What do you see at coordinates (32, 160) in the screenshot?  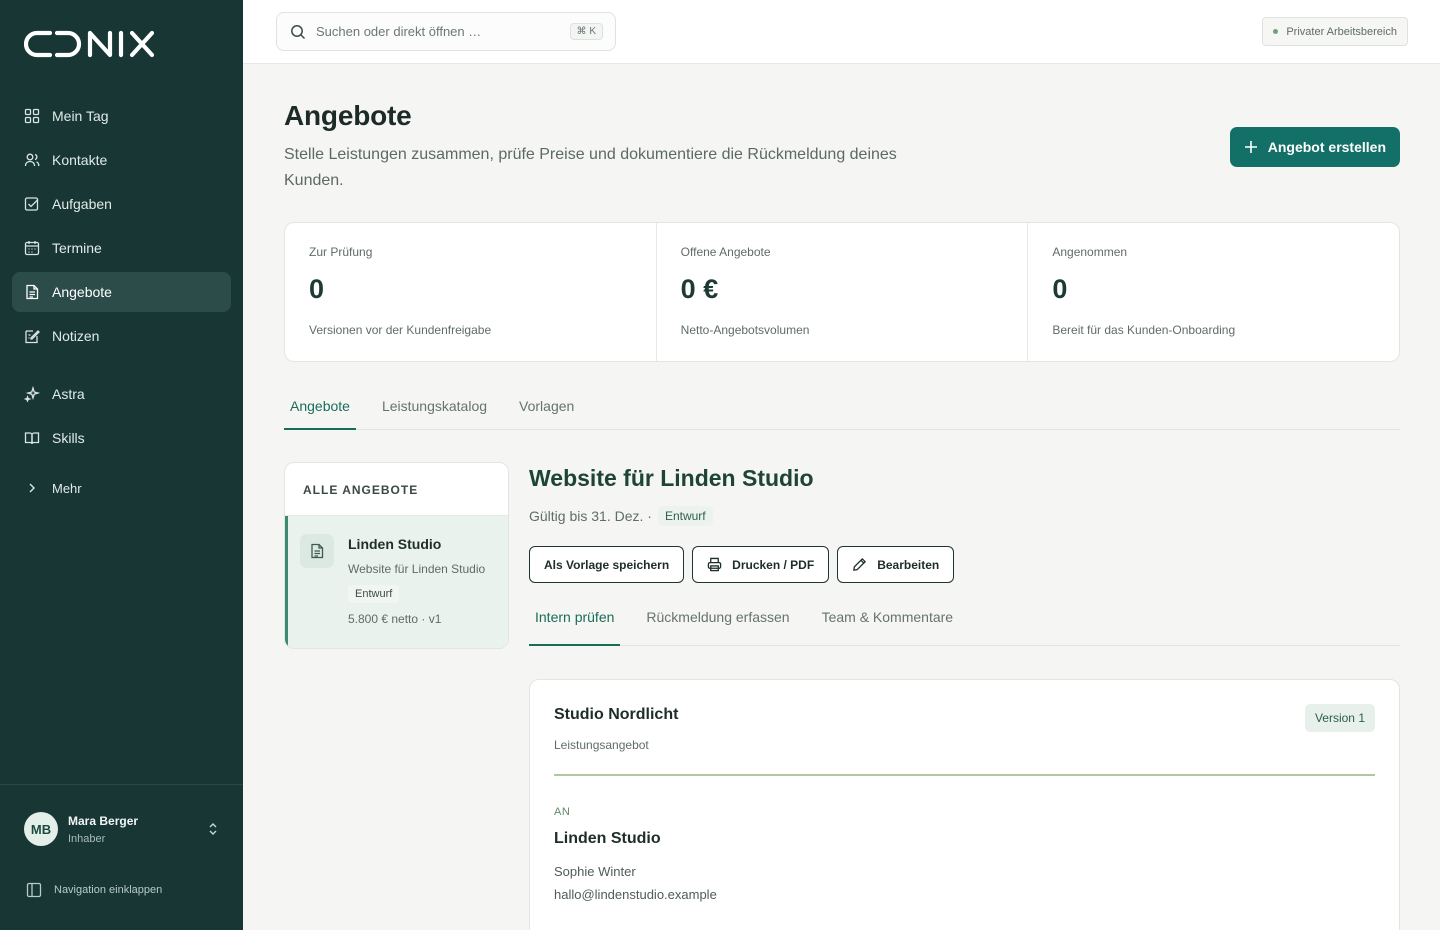 I see `contacts-icon` at bounding box center [32, 160].